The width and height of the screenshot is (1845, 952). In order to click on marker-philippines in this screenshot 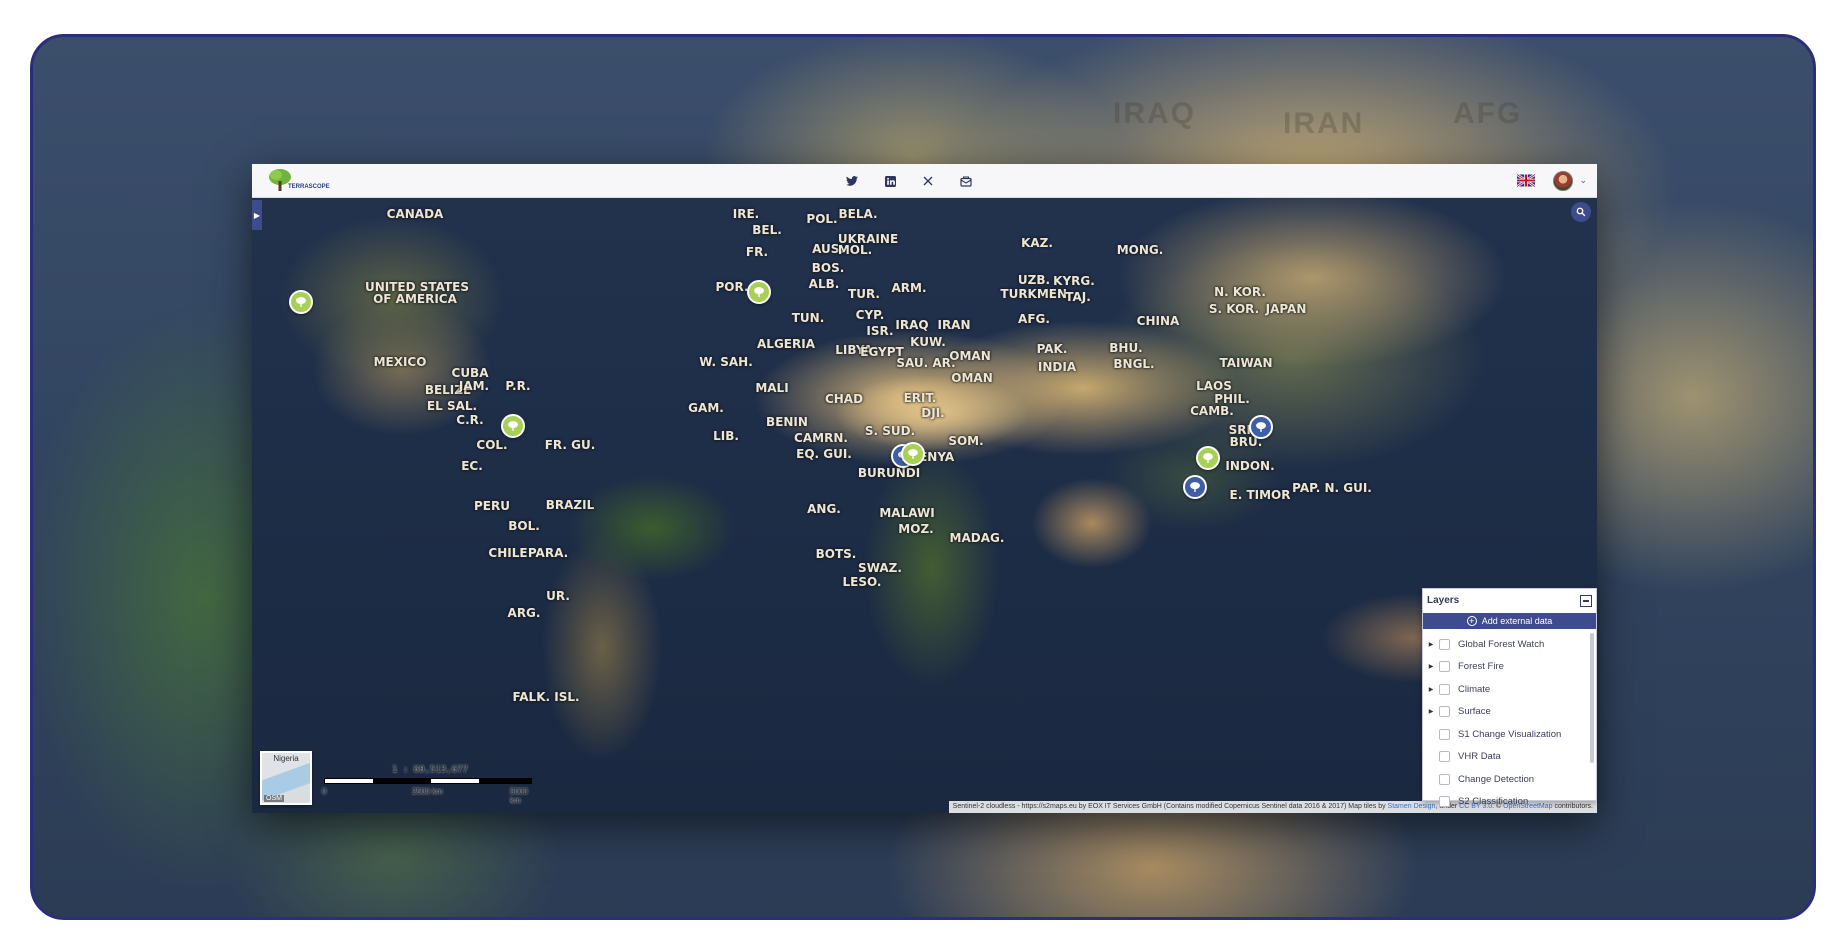, I will do `click(1261, 427)`.